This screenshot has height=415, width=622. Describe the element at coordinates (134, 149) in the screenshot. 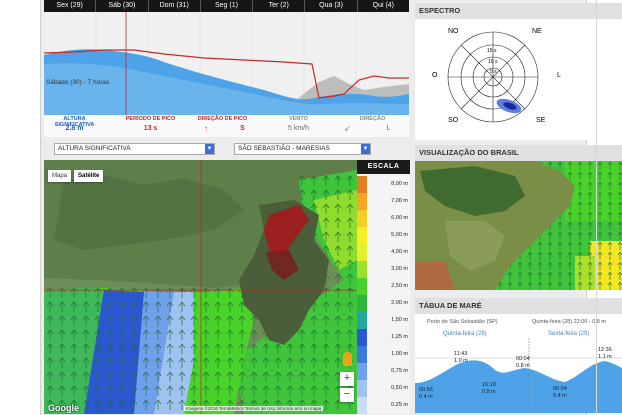

I see `variable-select: ALTURA SIGNIFICATIVA ▼` at that location.